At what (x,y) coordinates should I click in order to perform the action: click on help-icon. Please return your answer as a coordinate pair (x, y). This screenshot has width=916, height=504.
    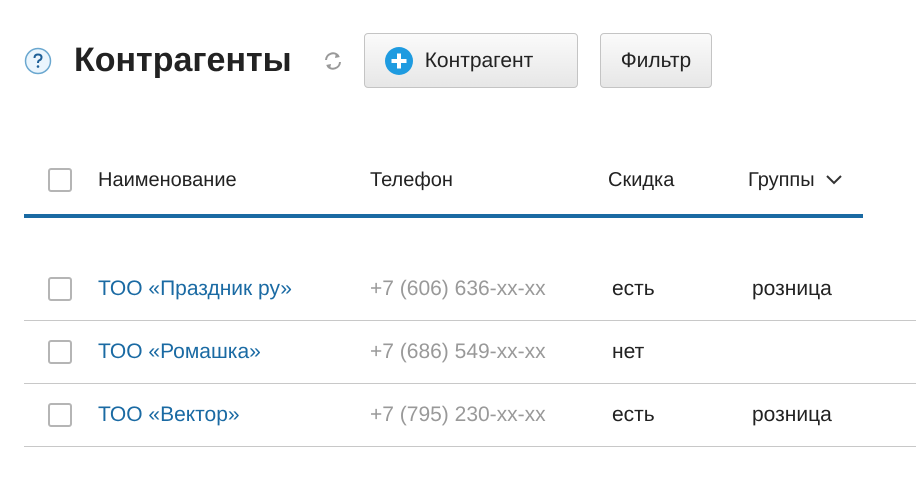
    Looking at the image, I should click on (38, 60).